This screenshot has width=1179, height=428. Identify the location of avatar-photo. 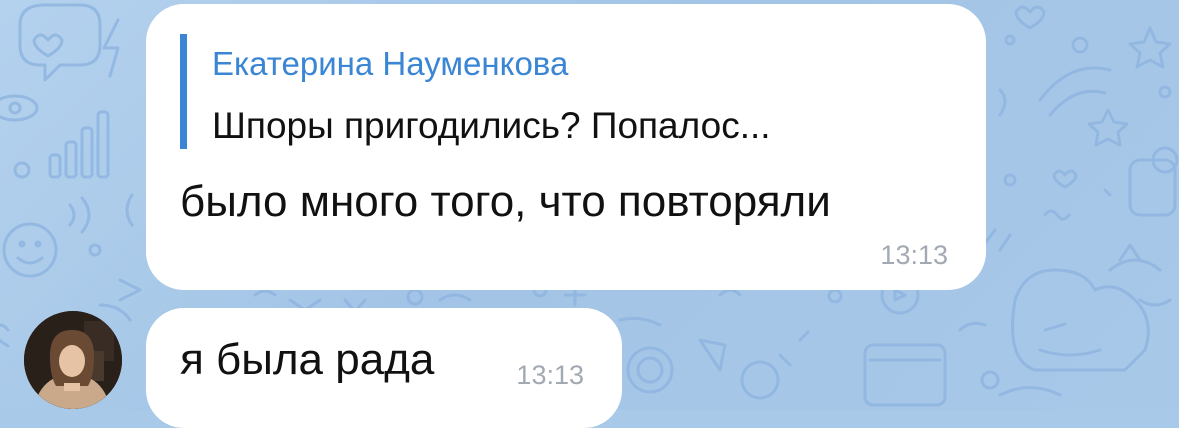
(73, 360).